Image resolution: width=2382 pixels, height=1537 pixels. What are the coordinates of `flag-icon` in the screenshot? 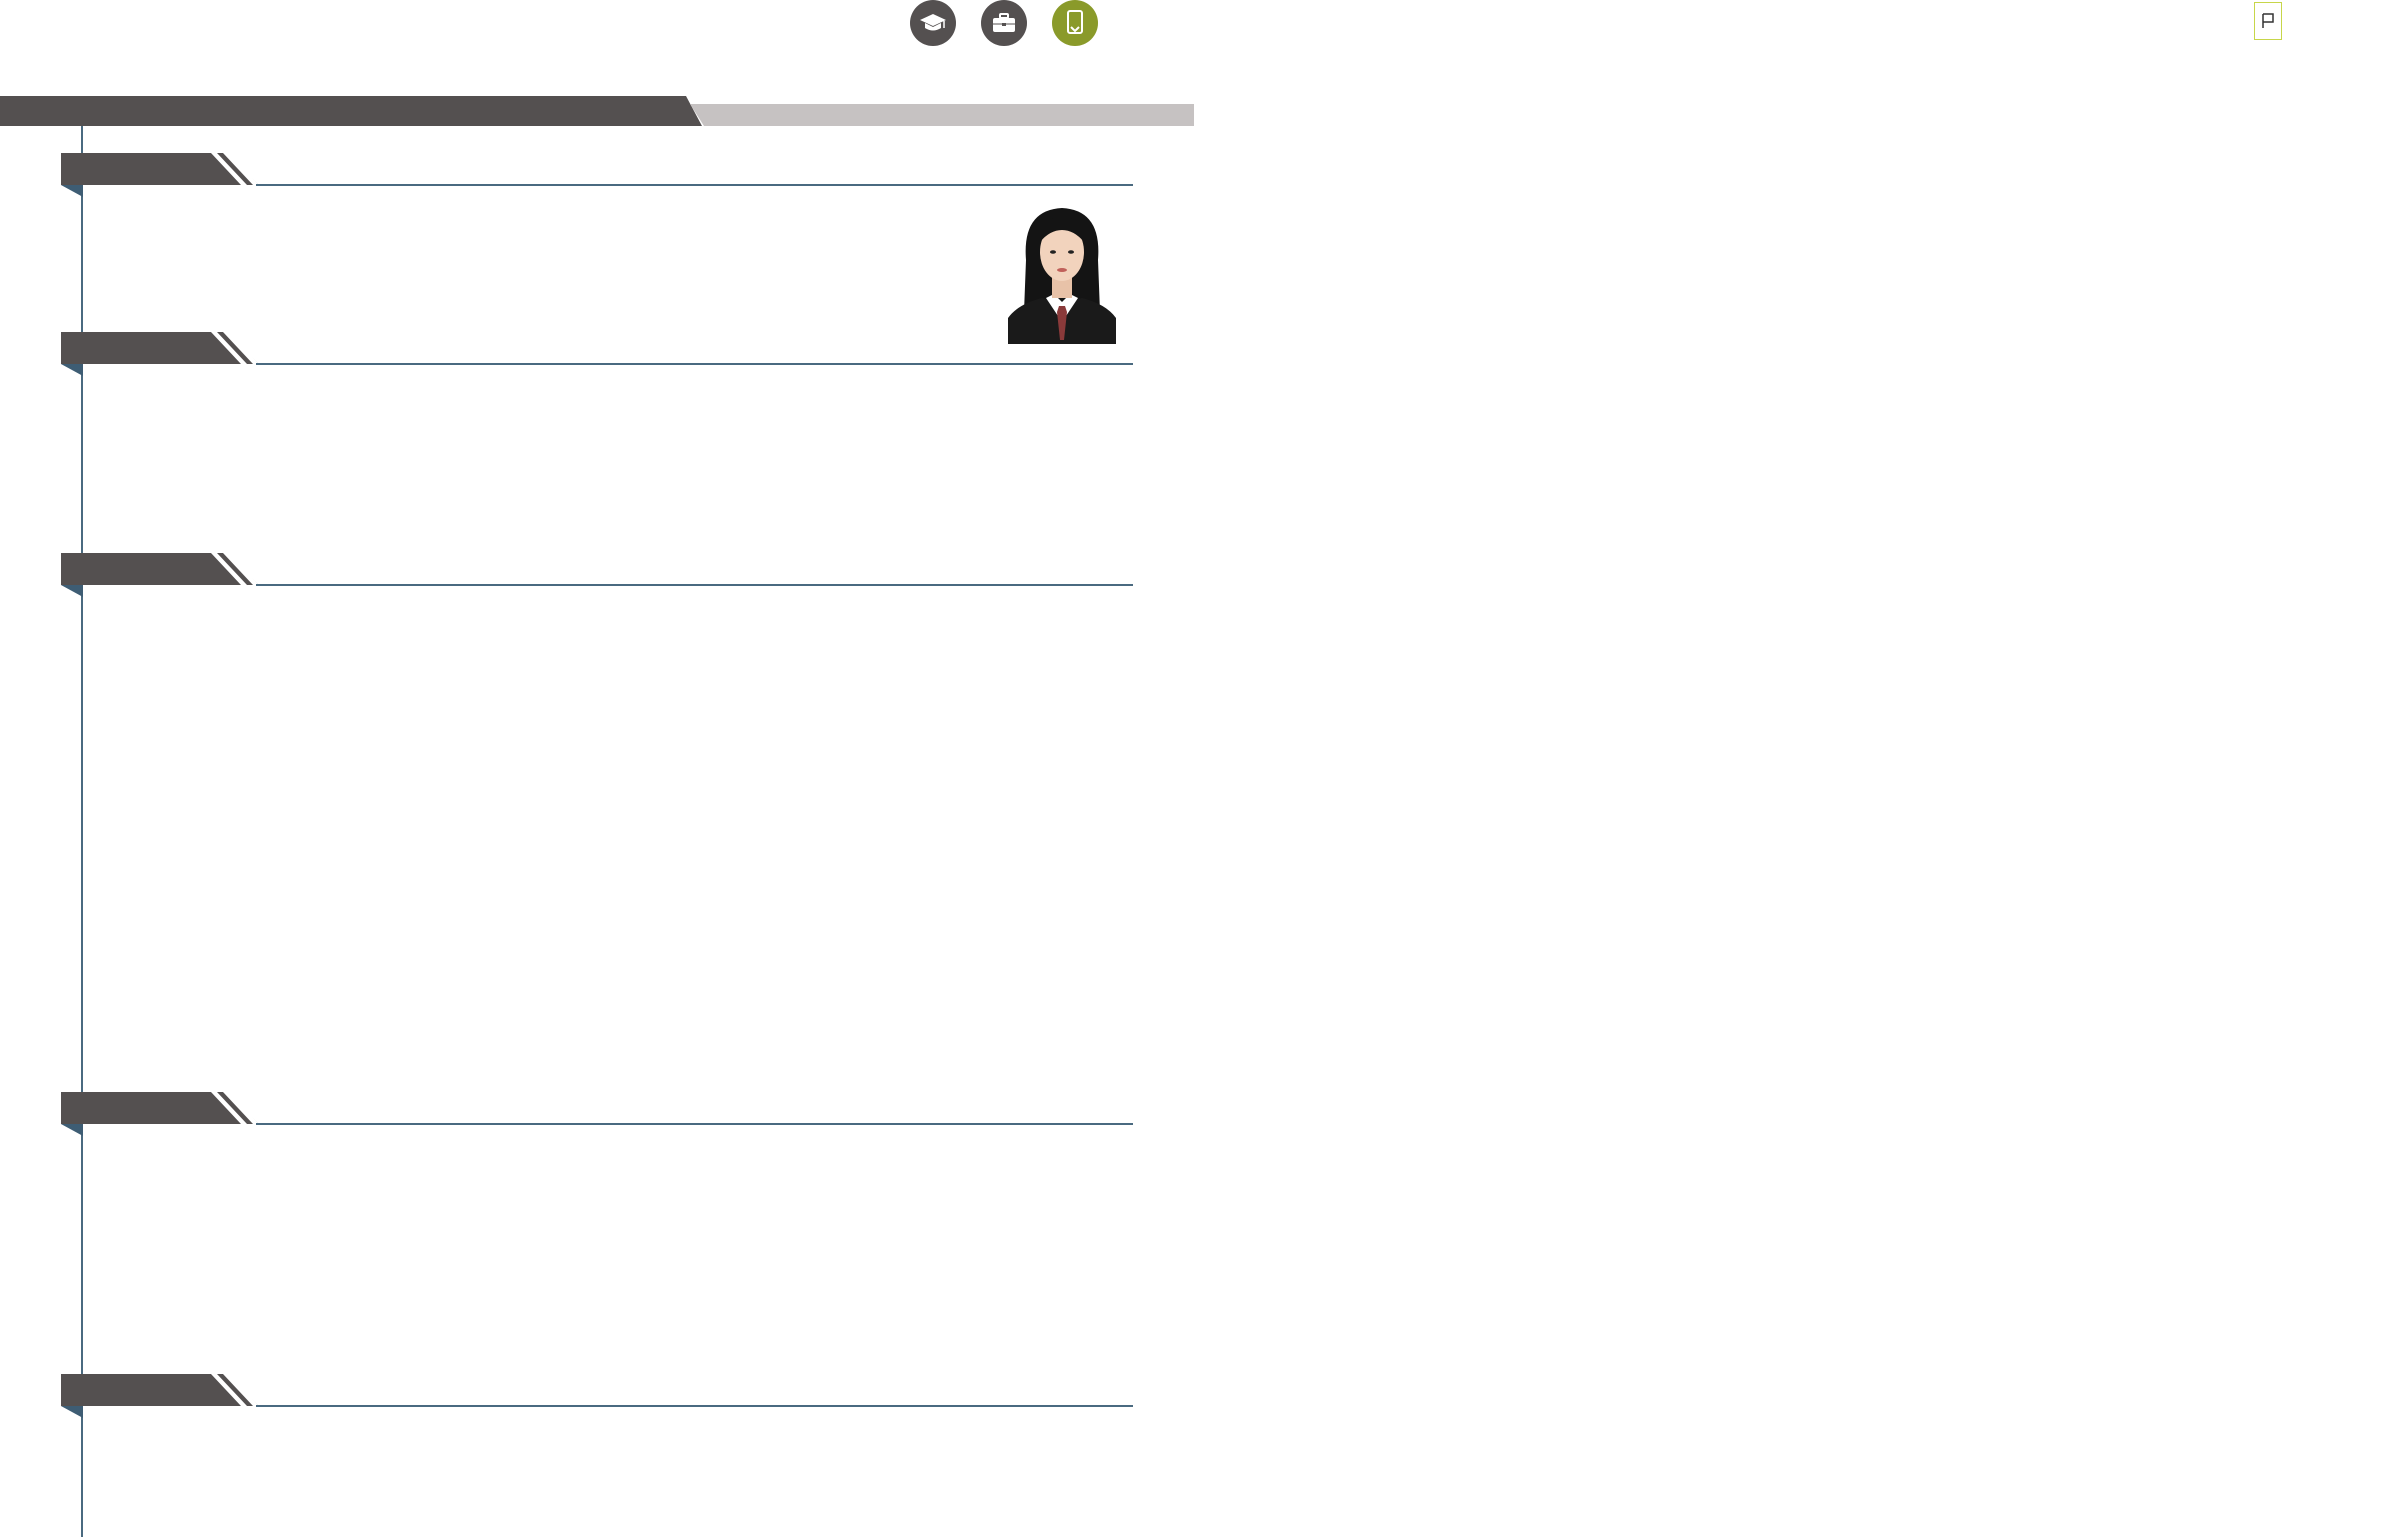 It's located at (2268, 21).